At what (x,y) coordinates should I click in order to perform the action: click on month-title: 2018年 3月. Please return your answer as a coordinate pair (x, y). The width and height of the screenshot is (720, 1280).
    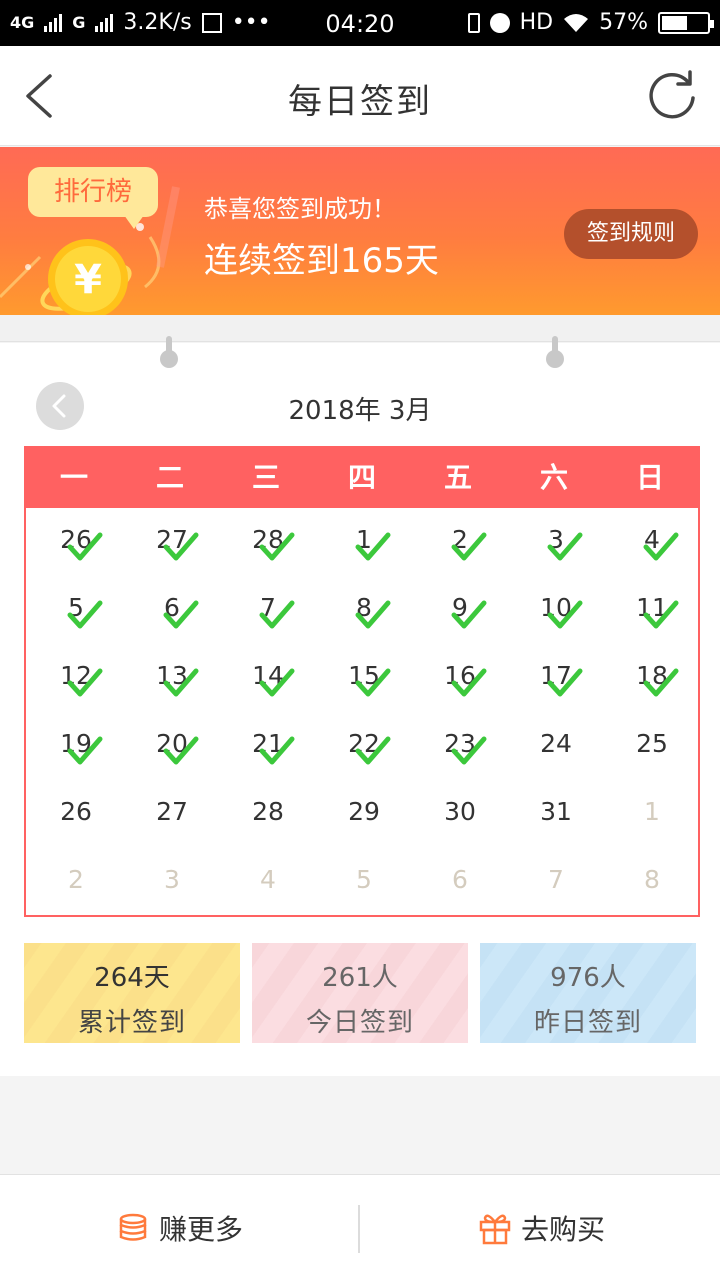
    Looking at the image, I should click on (360, 411).